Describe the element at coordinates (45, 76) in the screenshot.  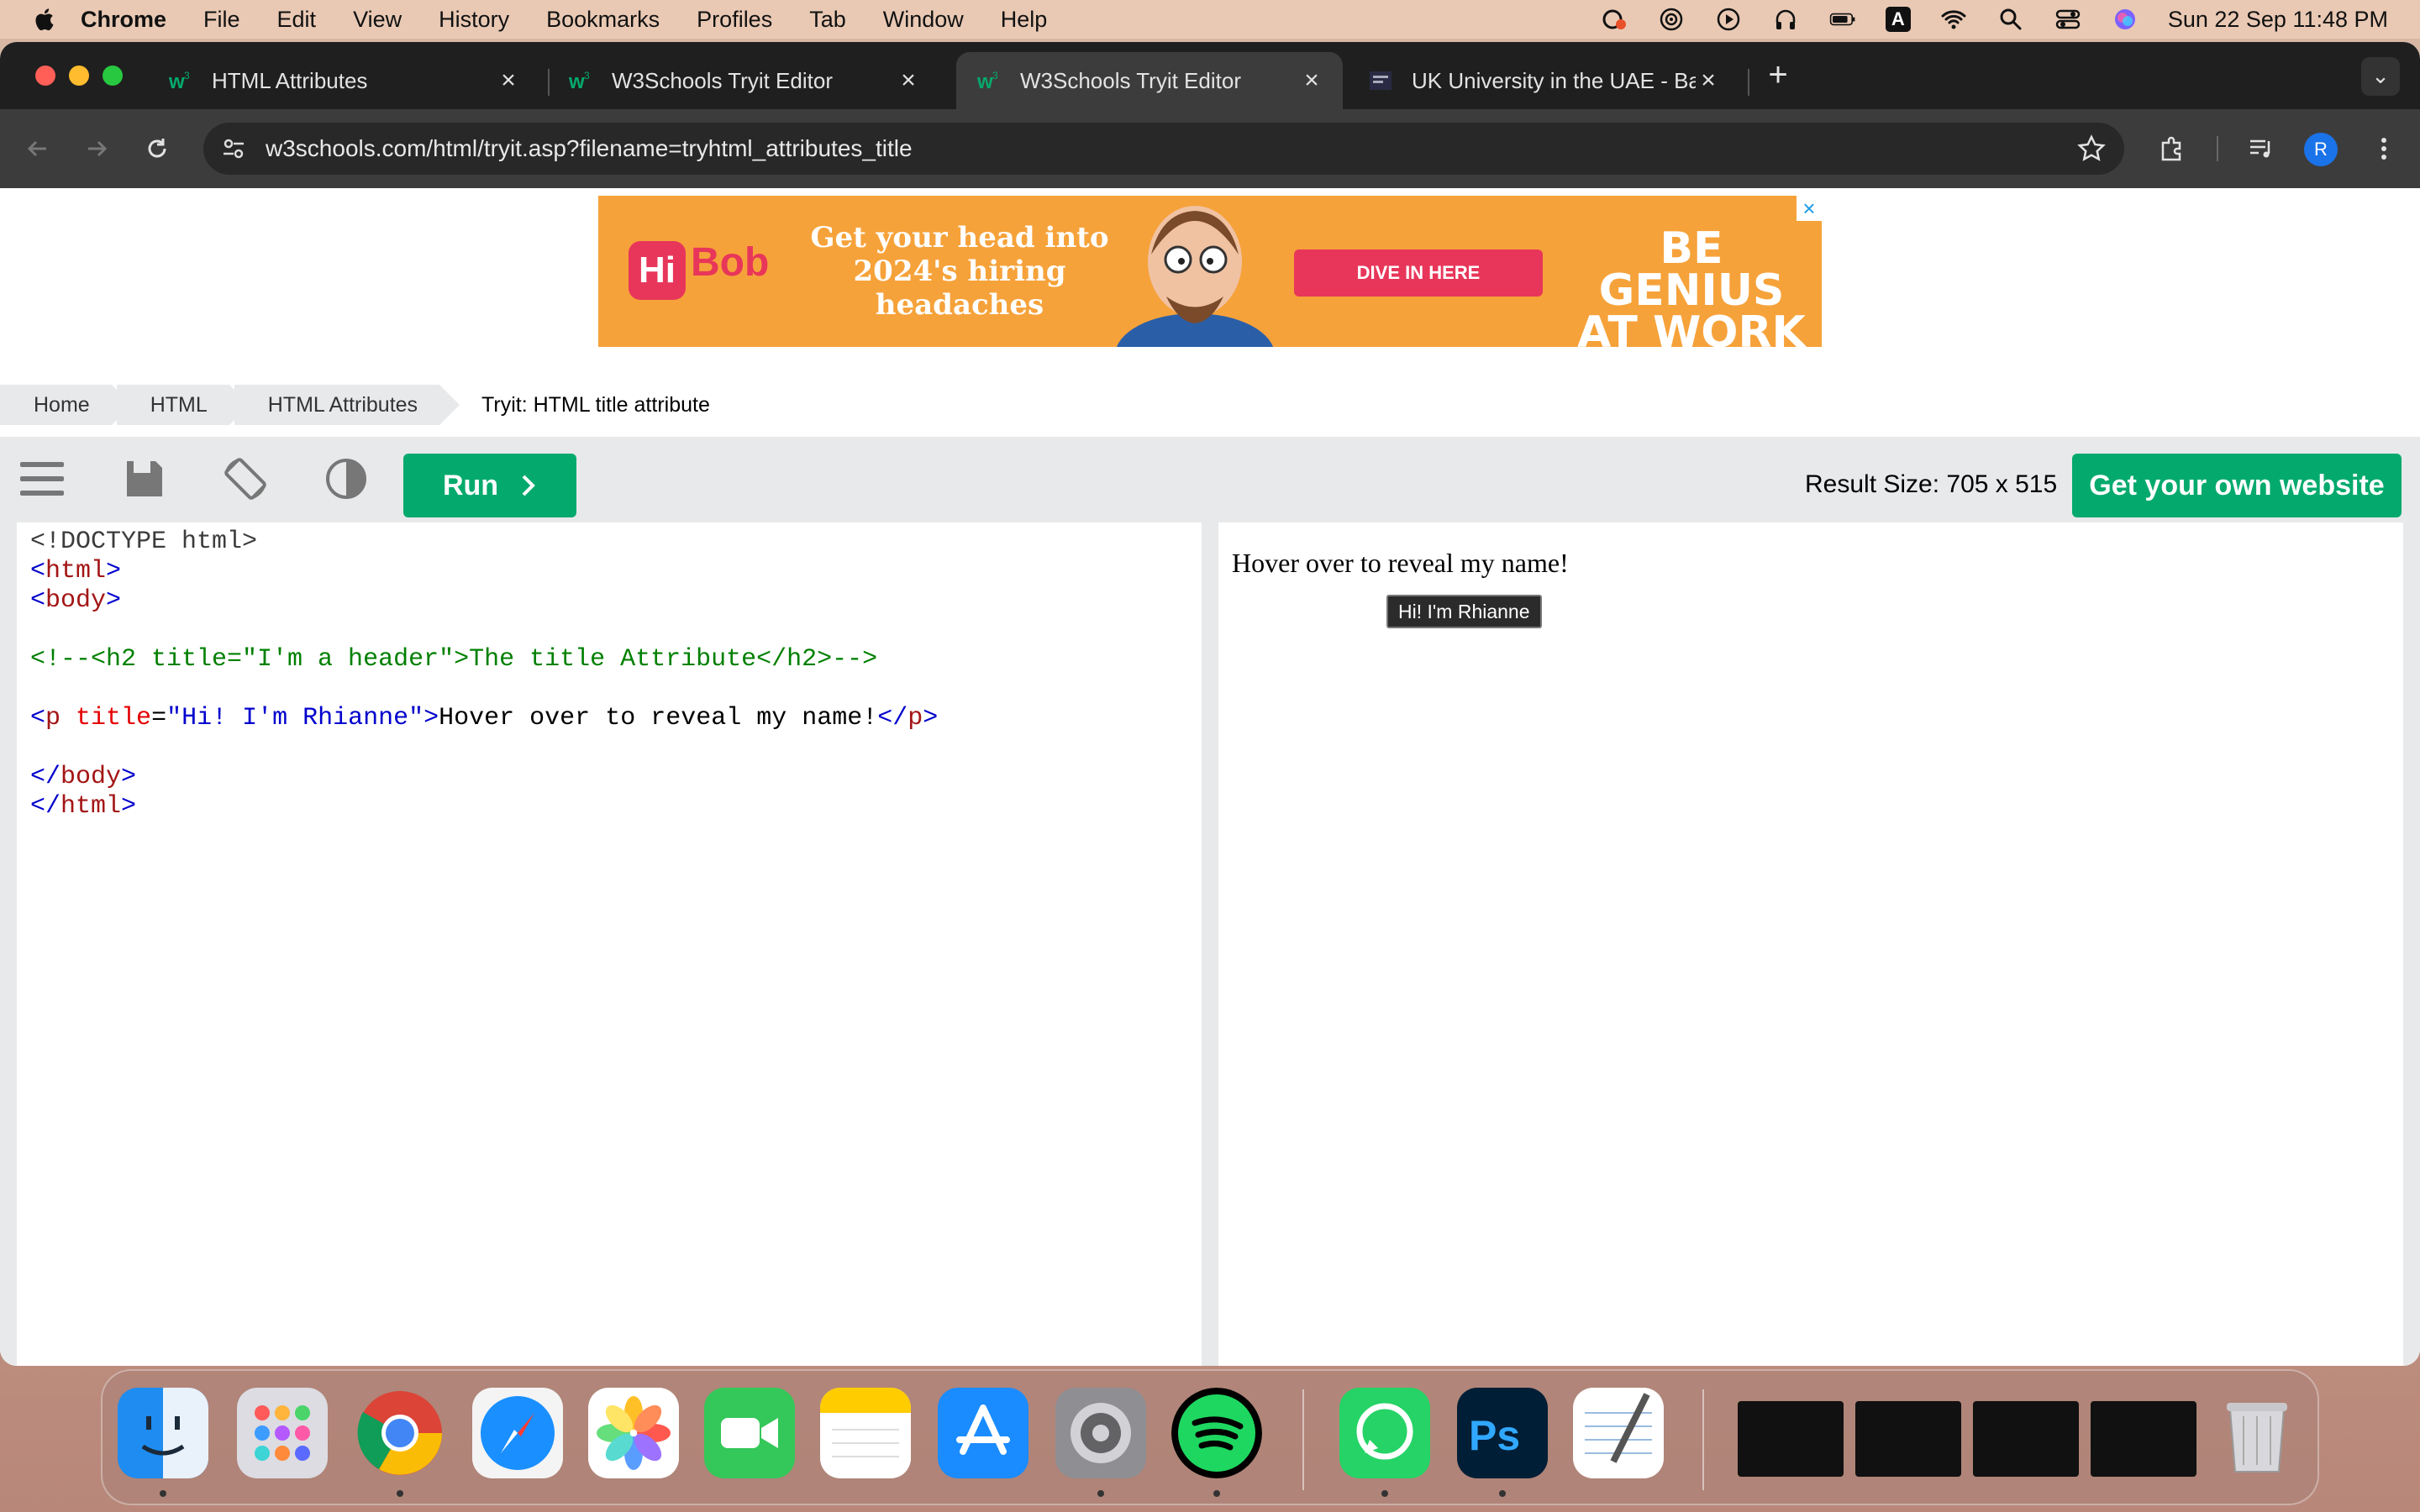
I see `close-window-button` at that location.